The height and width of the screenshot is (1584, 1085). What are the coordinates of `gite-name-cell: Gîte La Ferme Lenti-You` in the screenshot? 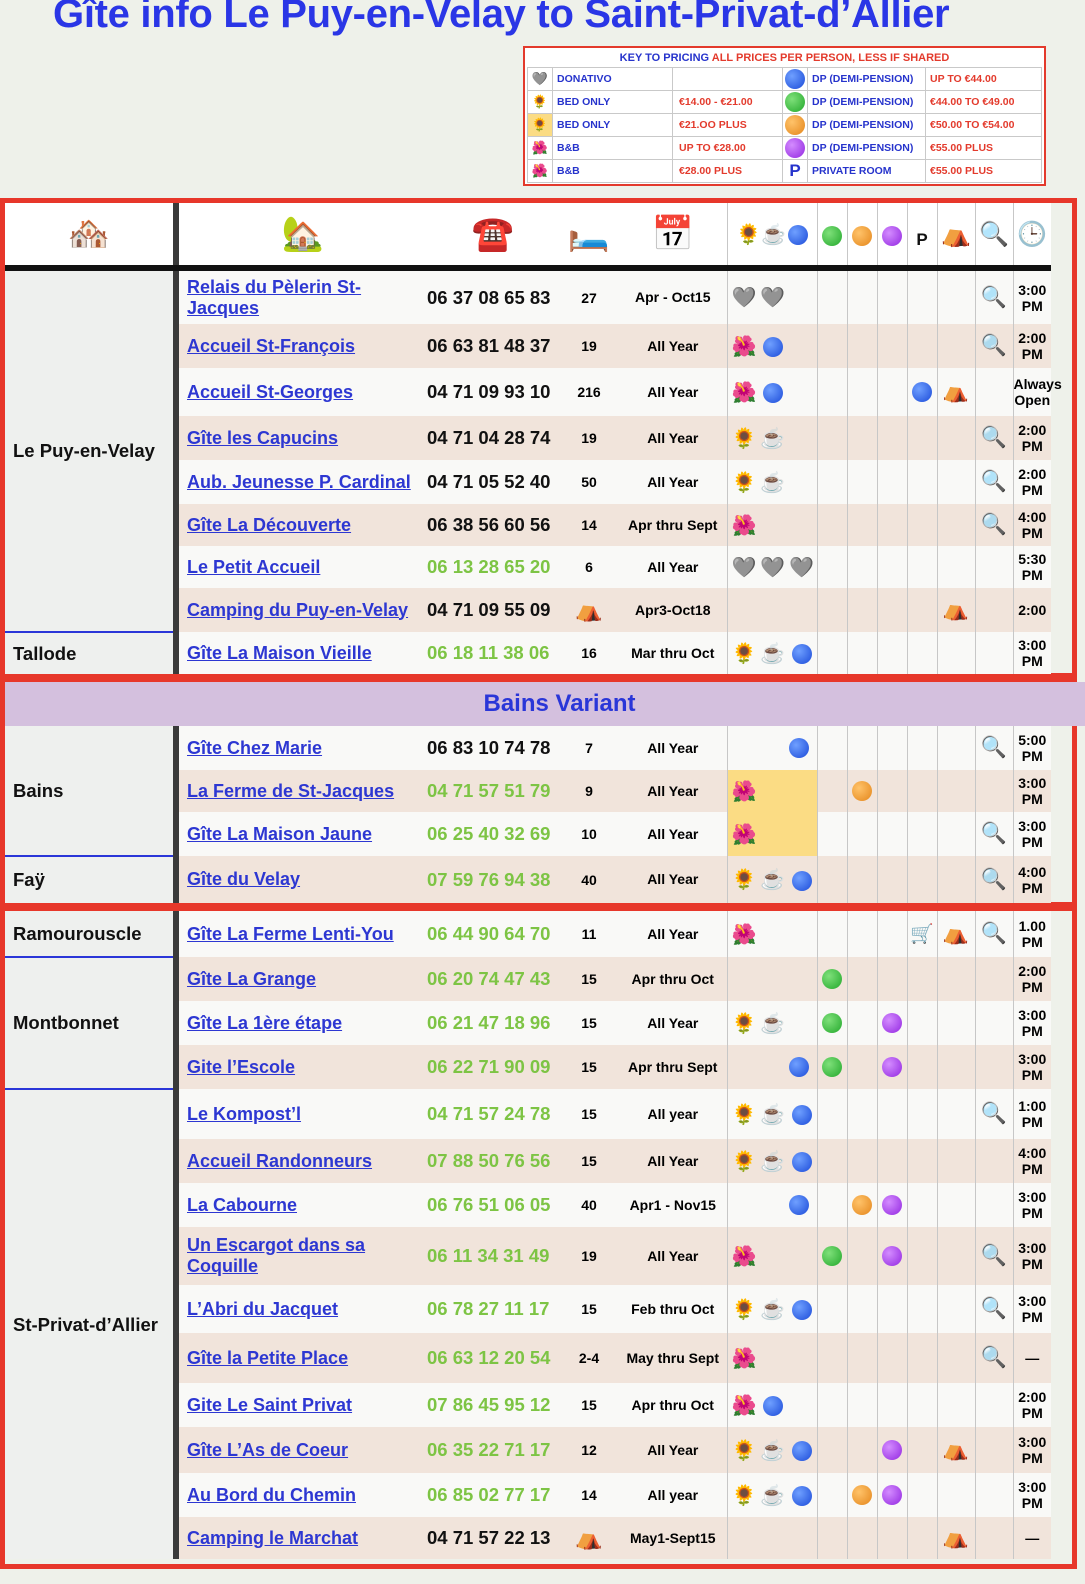 It's located at (301, 934).